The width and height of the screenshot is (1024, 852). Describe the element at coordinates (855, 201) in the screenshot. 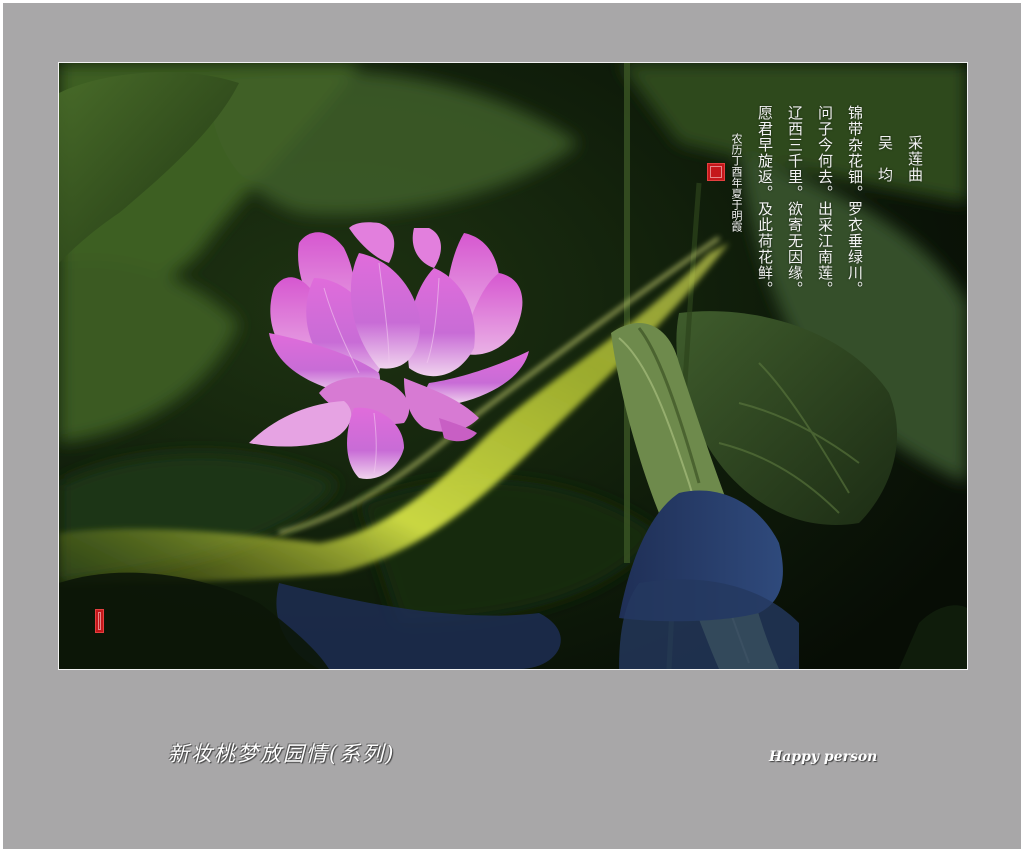

I see `poem-line-1: 锦带杂花钿。罗衣垂绿川。` at that location.